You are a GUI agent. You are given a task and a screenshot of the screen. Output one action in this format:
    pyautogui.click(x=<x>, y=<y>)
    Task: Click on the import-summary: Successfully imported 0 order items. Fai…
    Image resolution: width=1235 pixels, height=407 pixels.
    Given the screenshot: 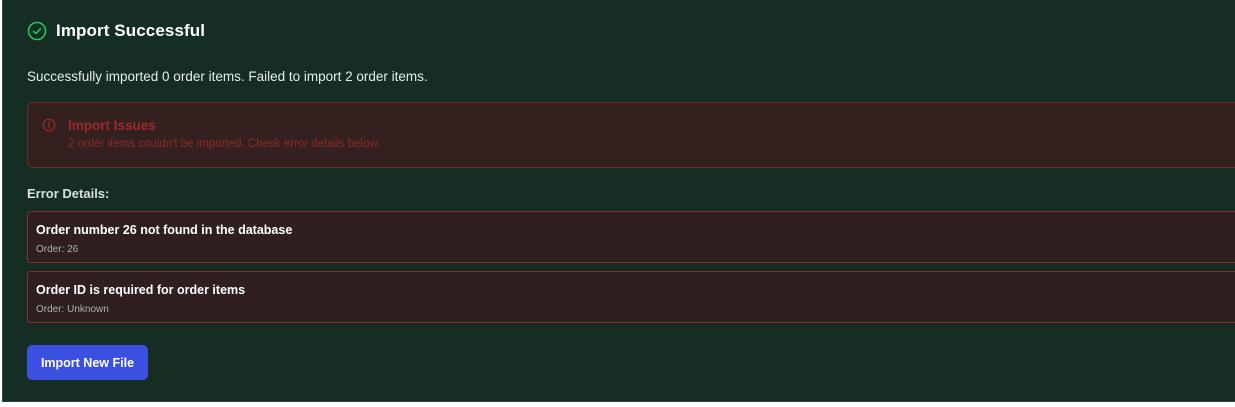 What is the action you would take?
    pyautogui.click(x=227, y=76)
    